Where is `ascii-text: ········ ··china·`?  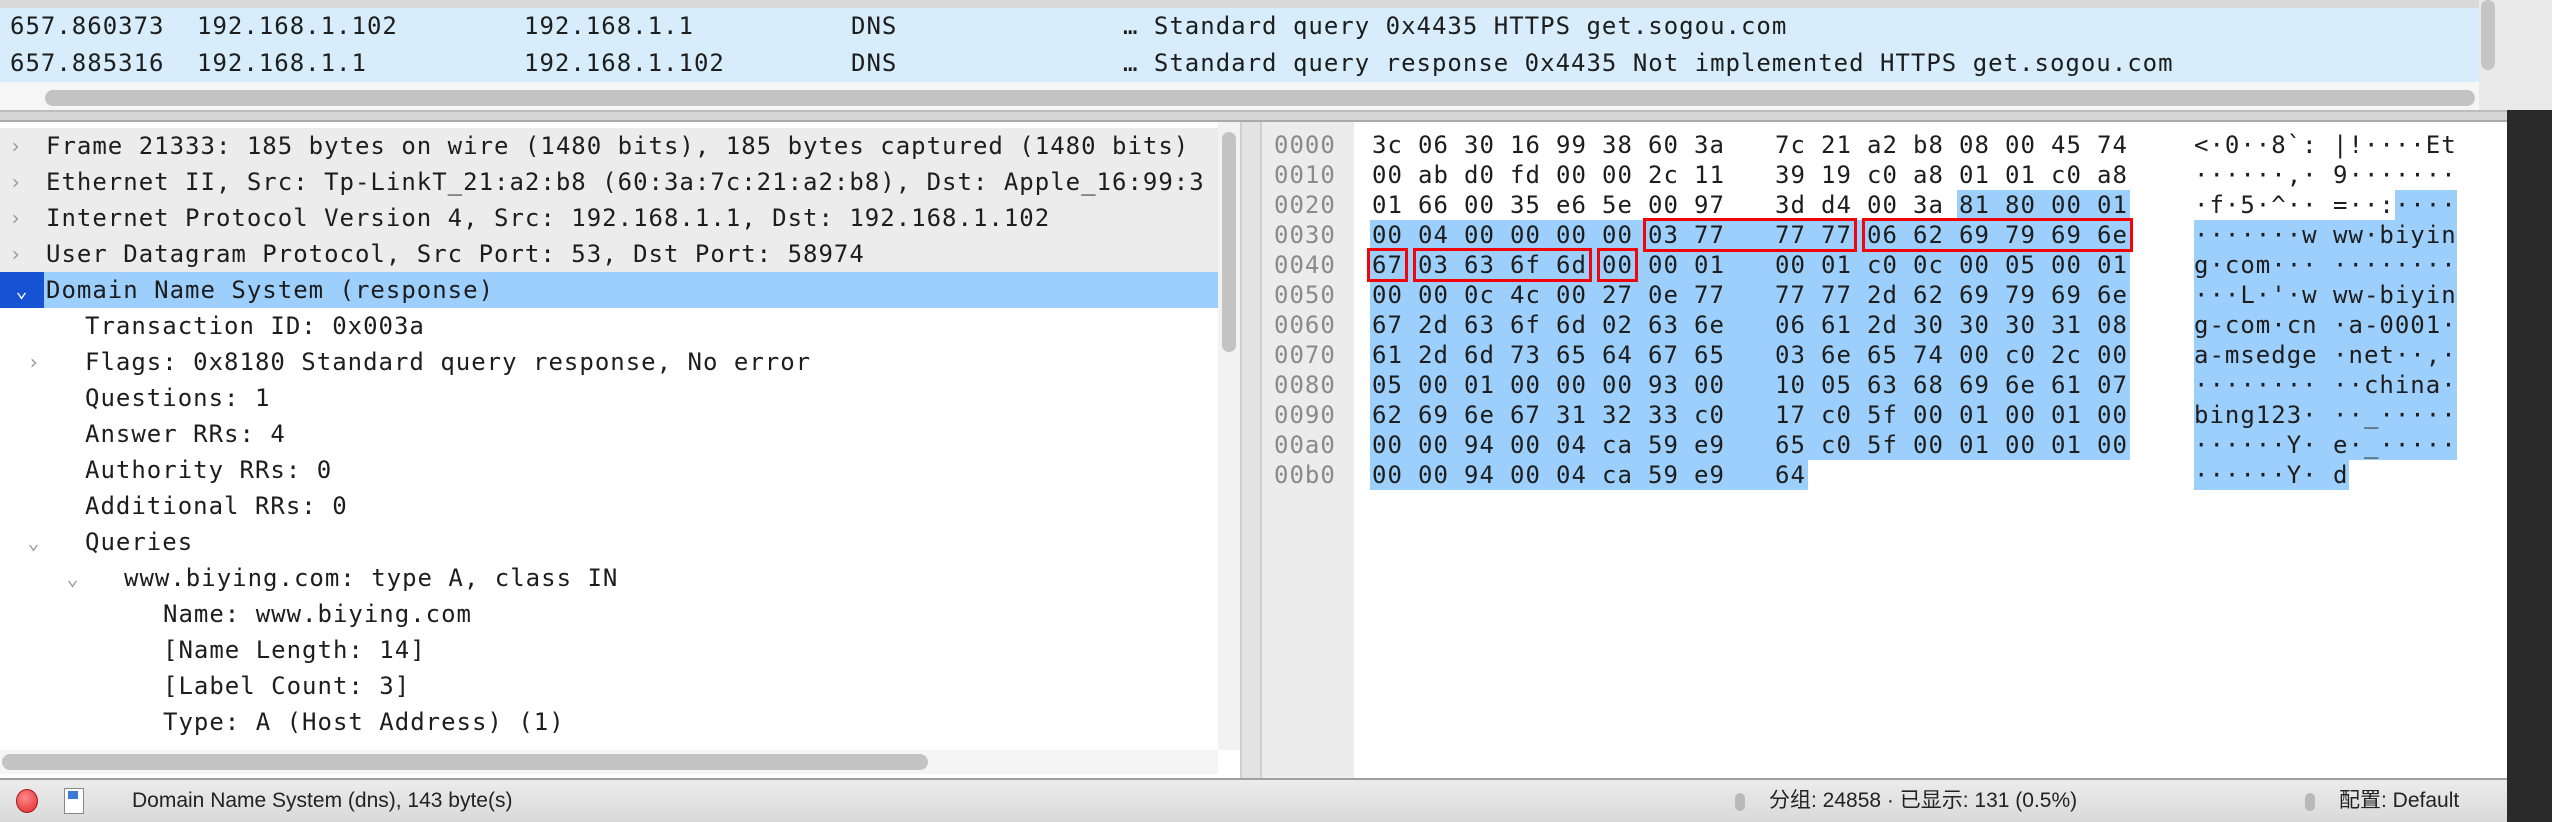
ascii-text: ········ ··china· is located at coordinates (2325, 385).